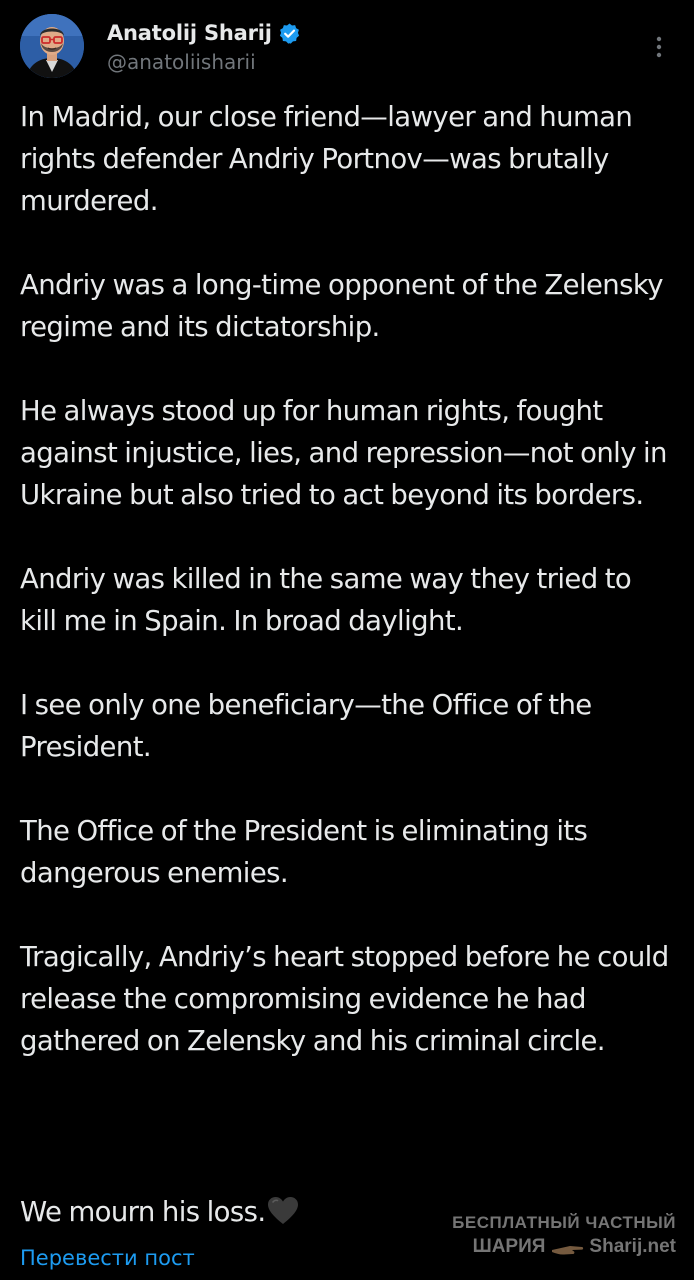 The height and width of the screenshot is (1280, 694). I want to click on display-name: Anatolij Sharij, so click(189, 33).